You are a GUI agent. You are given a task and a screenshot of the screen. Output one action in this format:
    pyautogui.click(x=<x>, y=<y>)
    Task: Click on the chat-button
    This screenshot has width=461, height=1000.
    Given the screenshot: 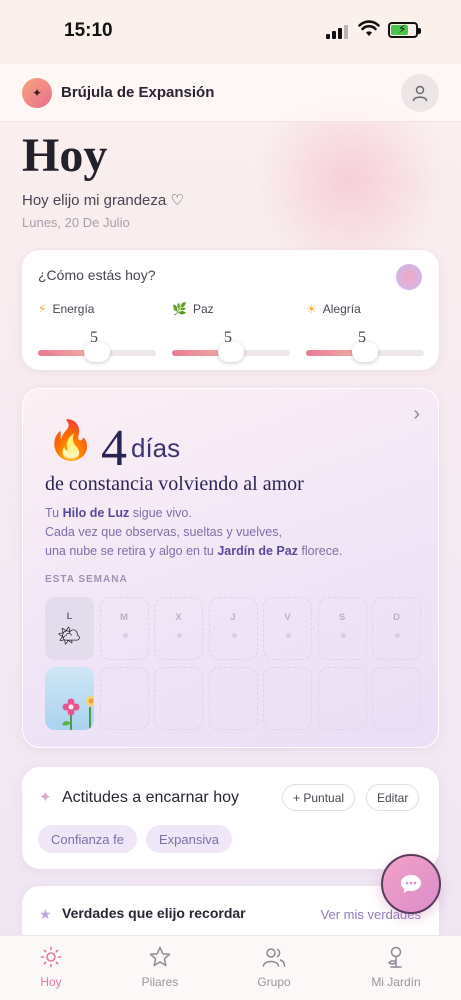 What is the action you would take?
    pyautogui.click(x=411, y=884)
    